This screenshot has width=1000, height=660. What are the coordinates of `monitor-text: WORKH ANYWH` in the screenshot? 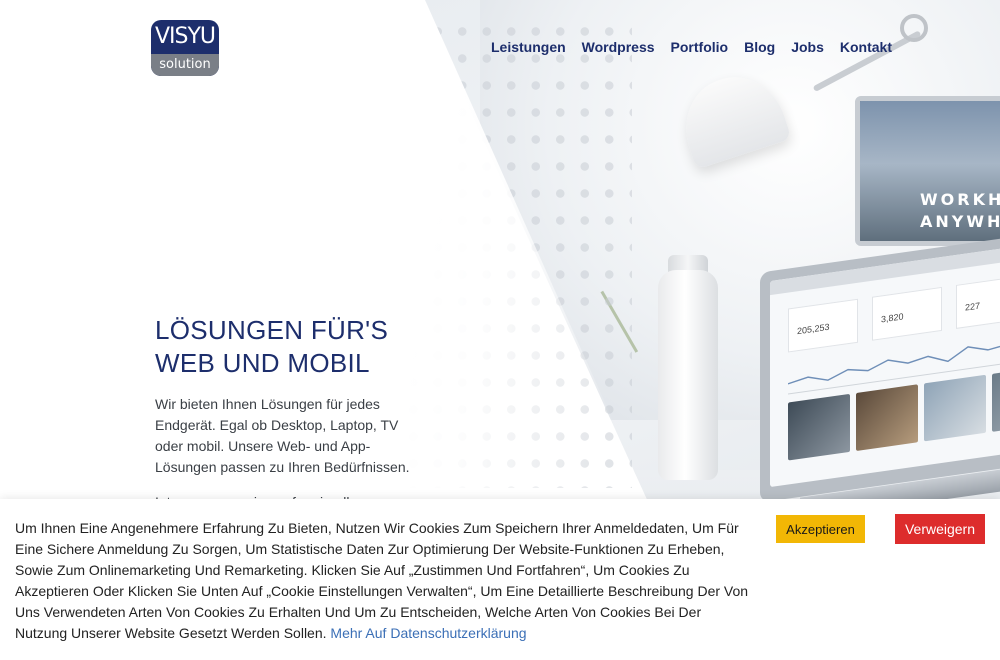 It's located at (960, 211).